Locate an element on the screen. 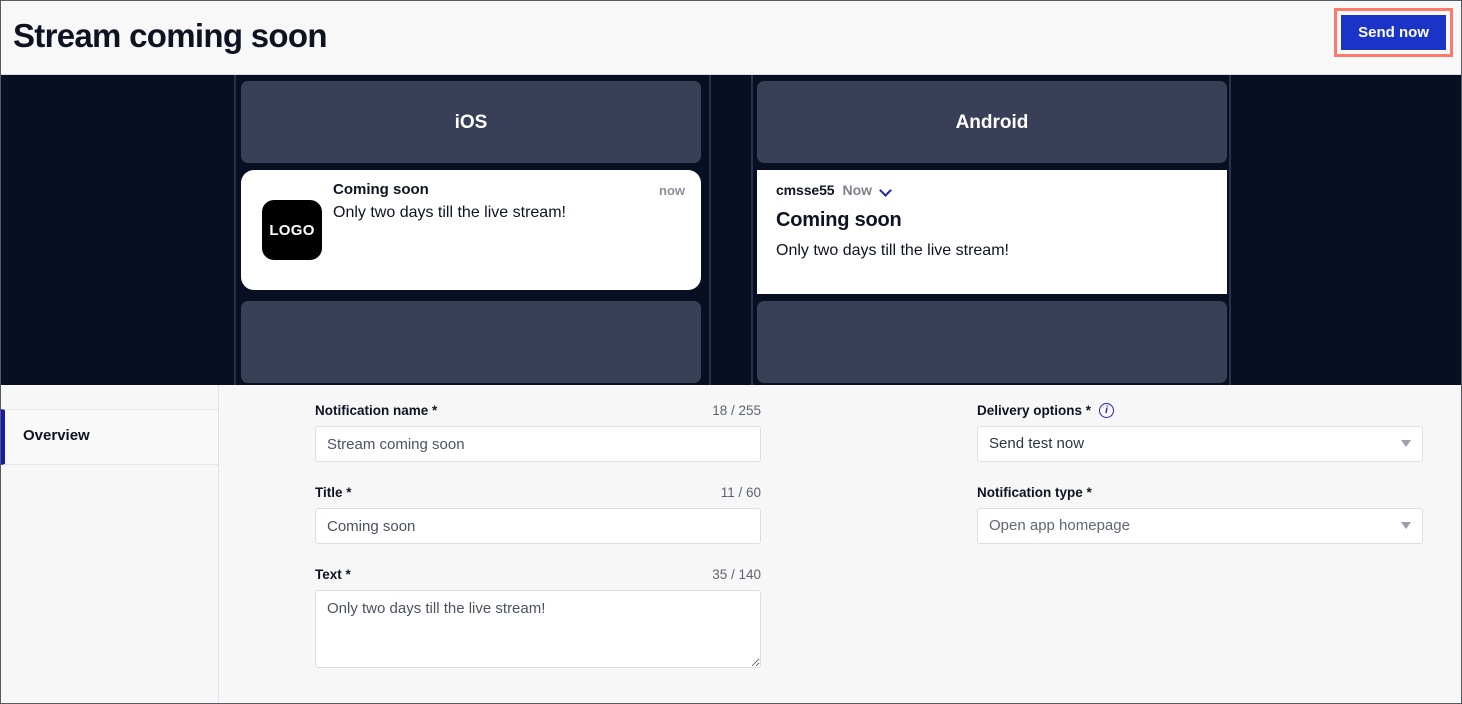 This screenshot has width=1462, height=704. ios-platform-label: iOS is located at coordinates (471, 122).